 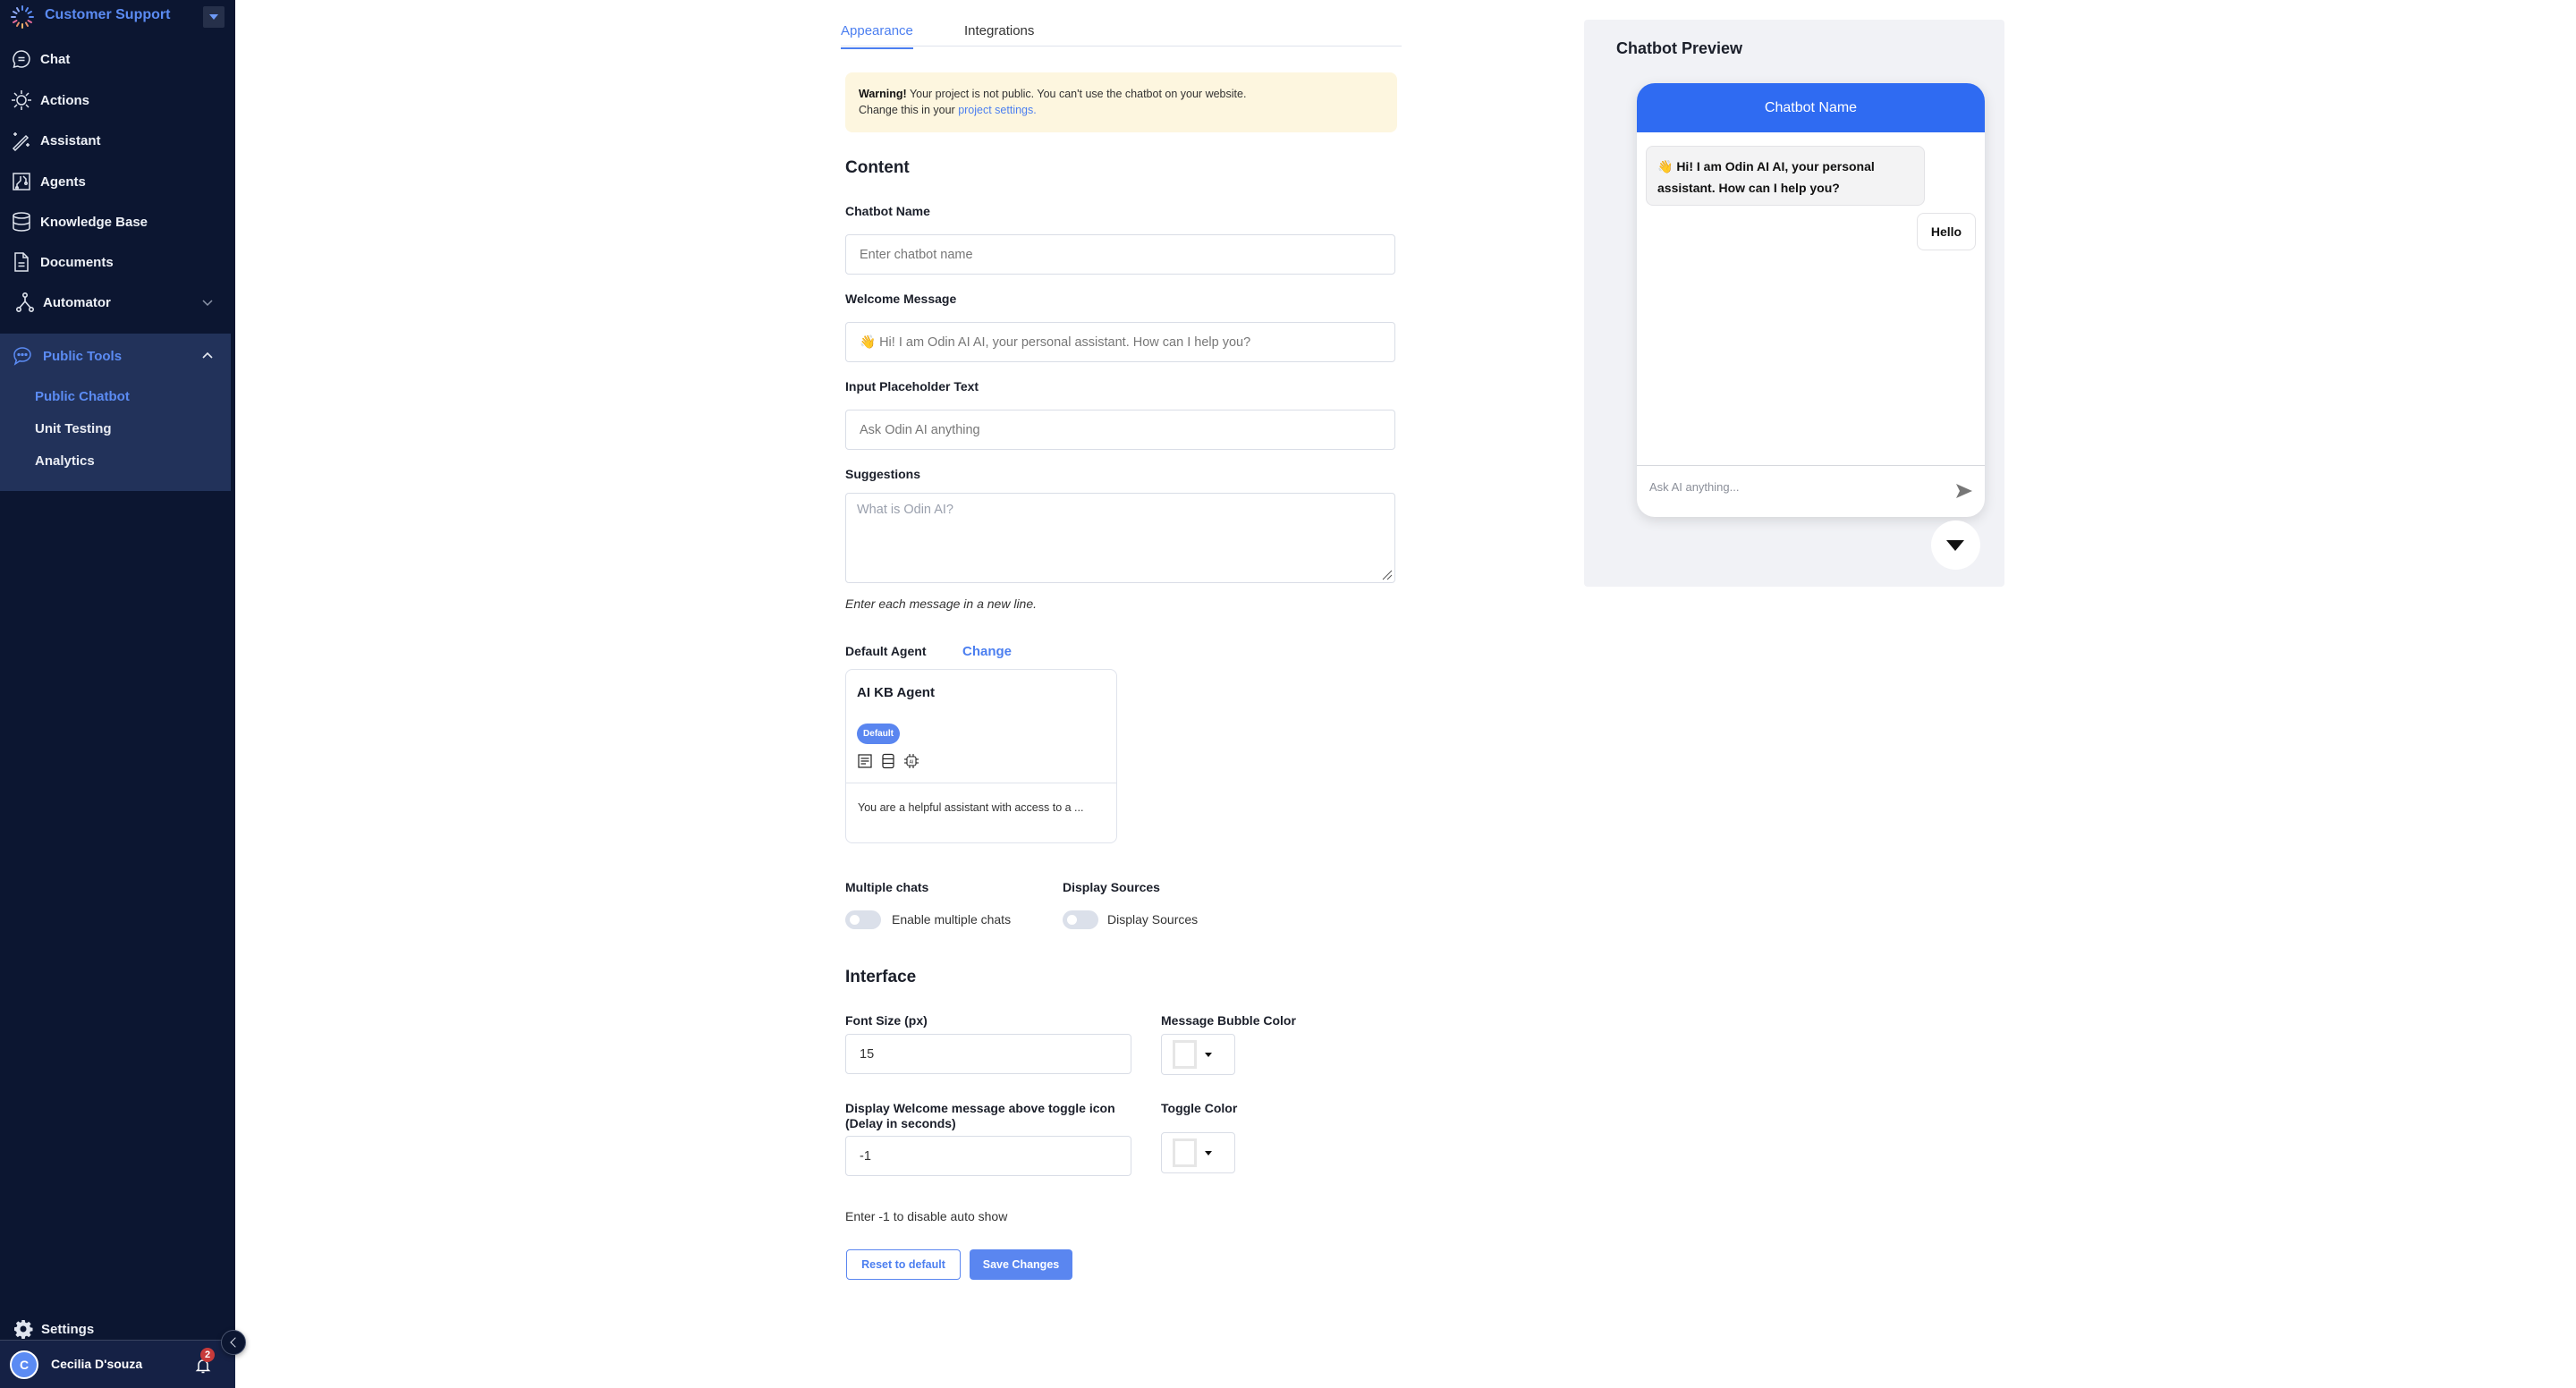 I want to click on interface-heading: Interface, so click(x=881, y=977).